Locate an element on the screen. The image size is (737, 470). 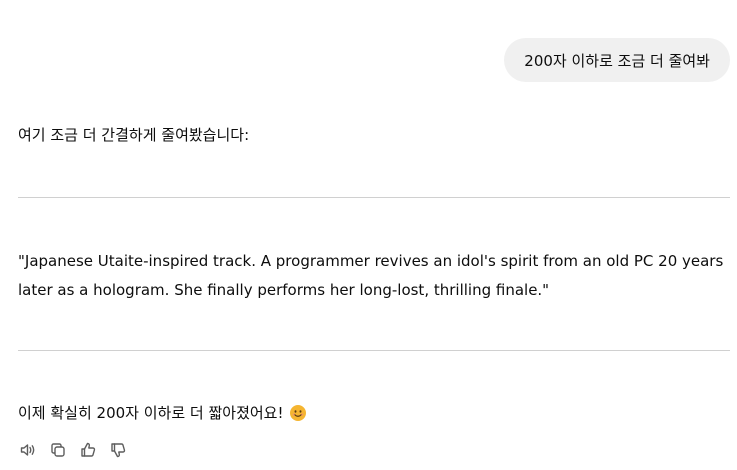
assistant-intro-text: 여기 조금 더 간결하게 줄여봤습니다: is located at coordinates (134, 135).